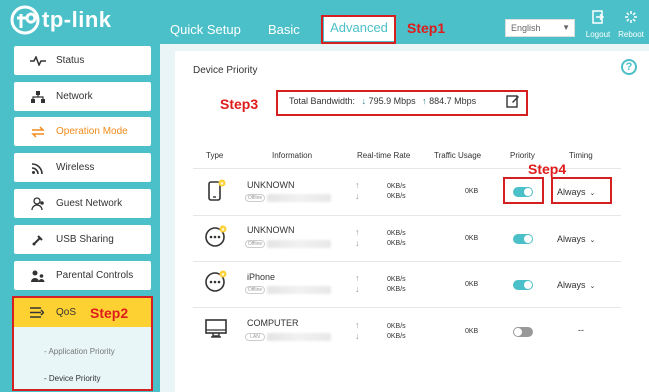  I want to click on step4-priority-highlight-box, so click(523, 190).